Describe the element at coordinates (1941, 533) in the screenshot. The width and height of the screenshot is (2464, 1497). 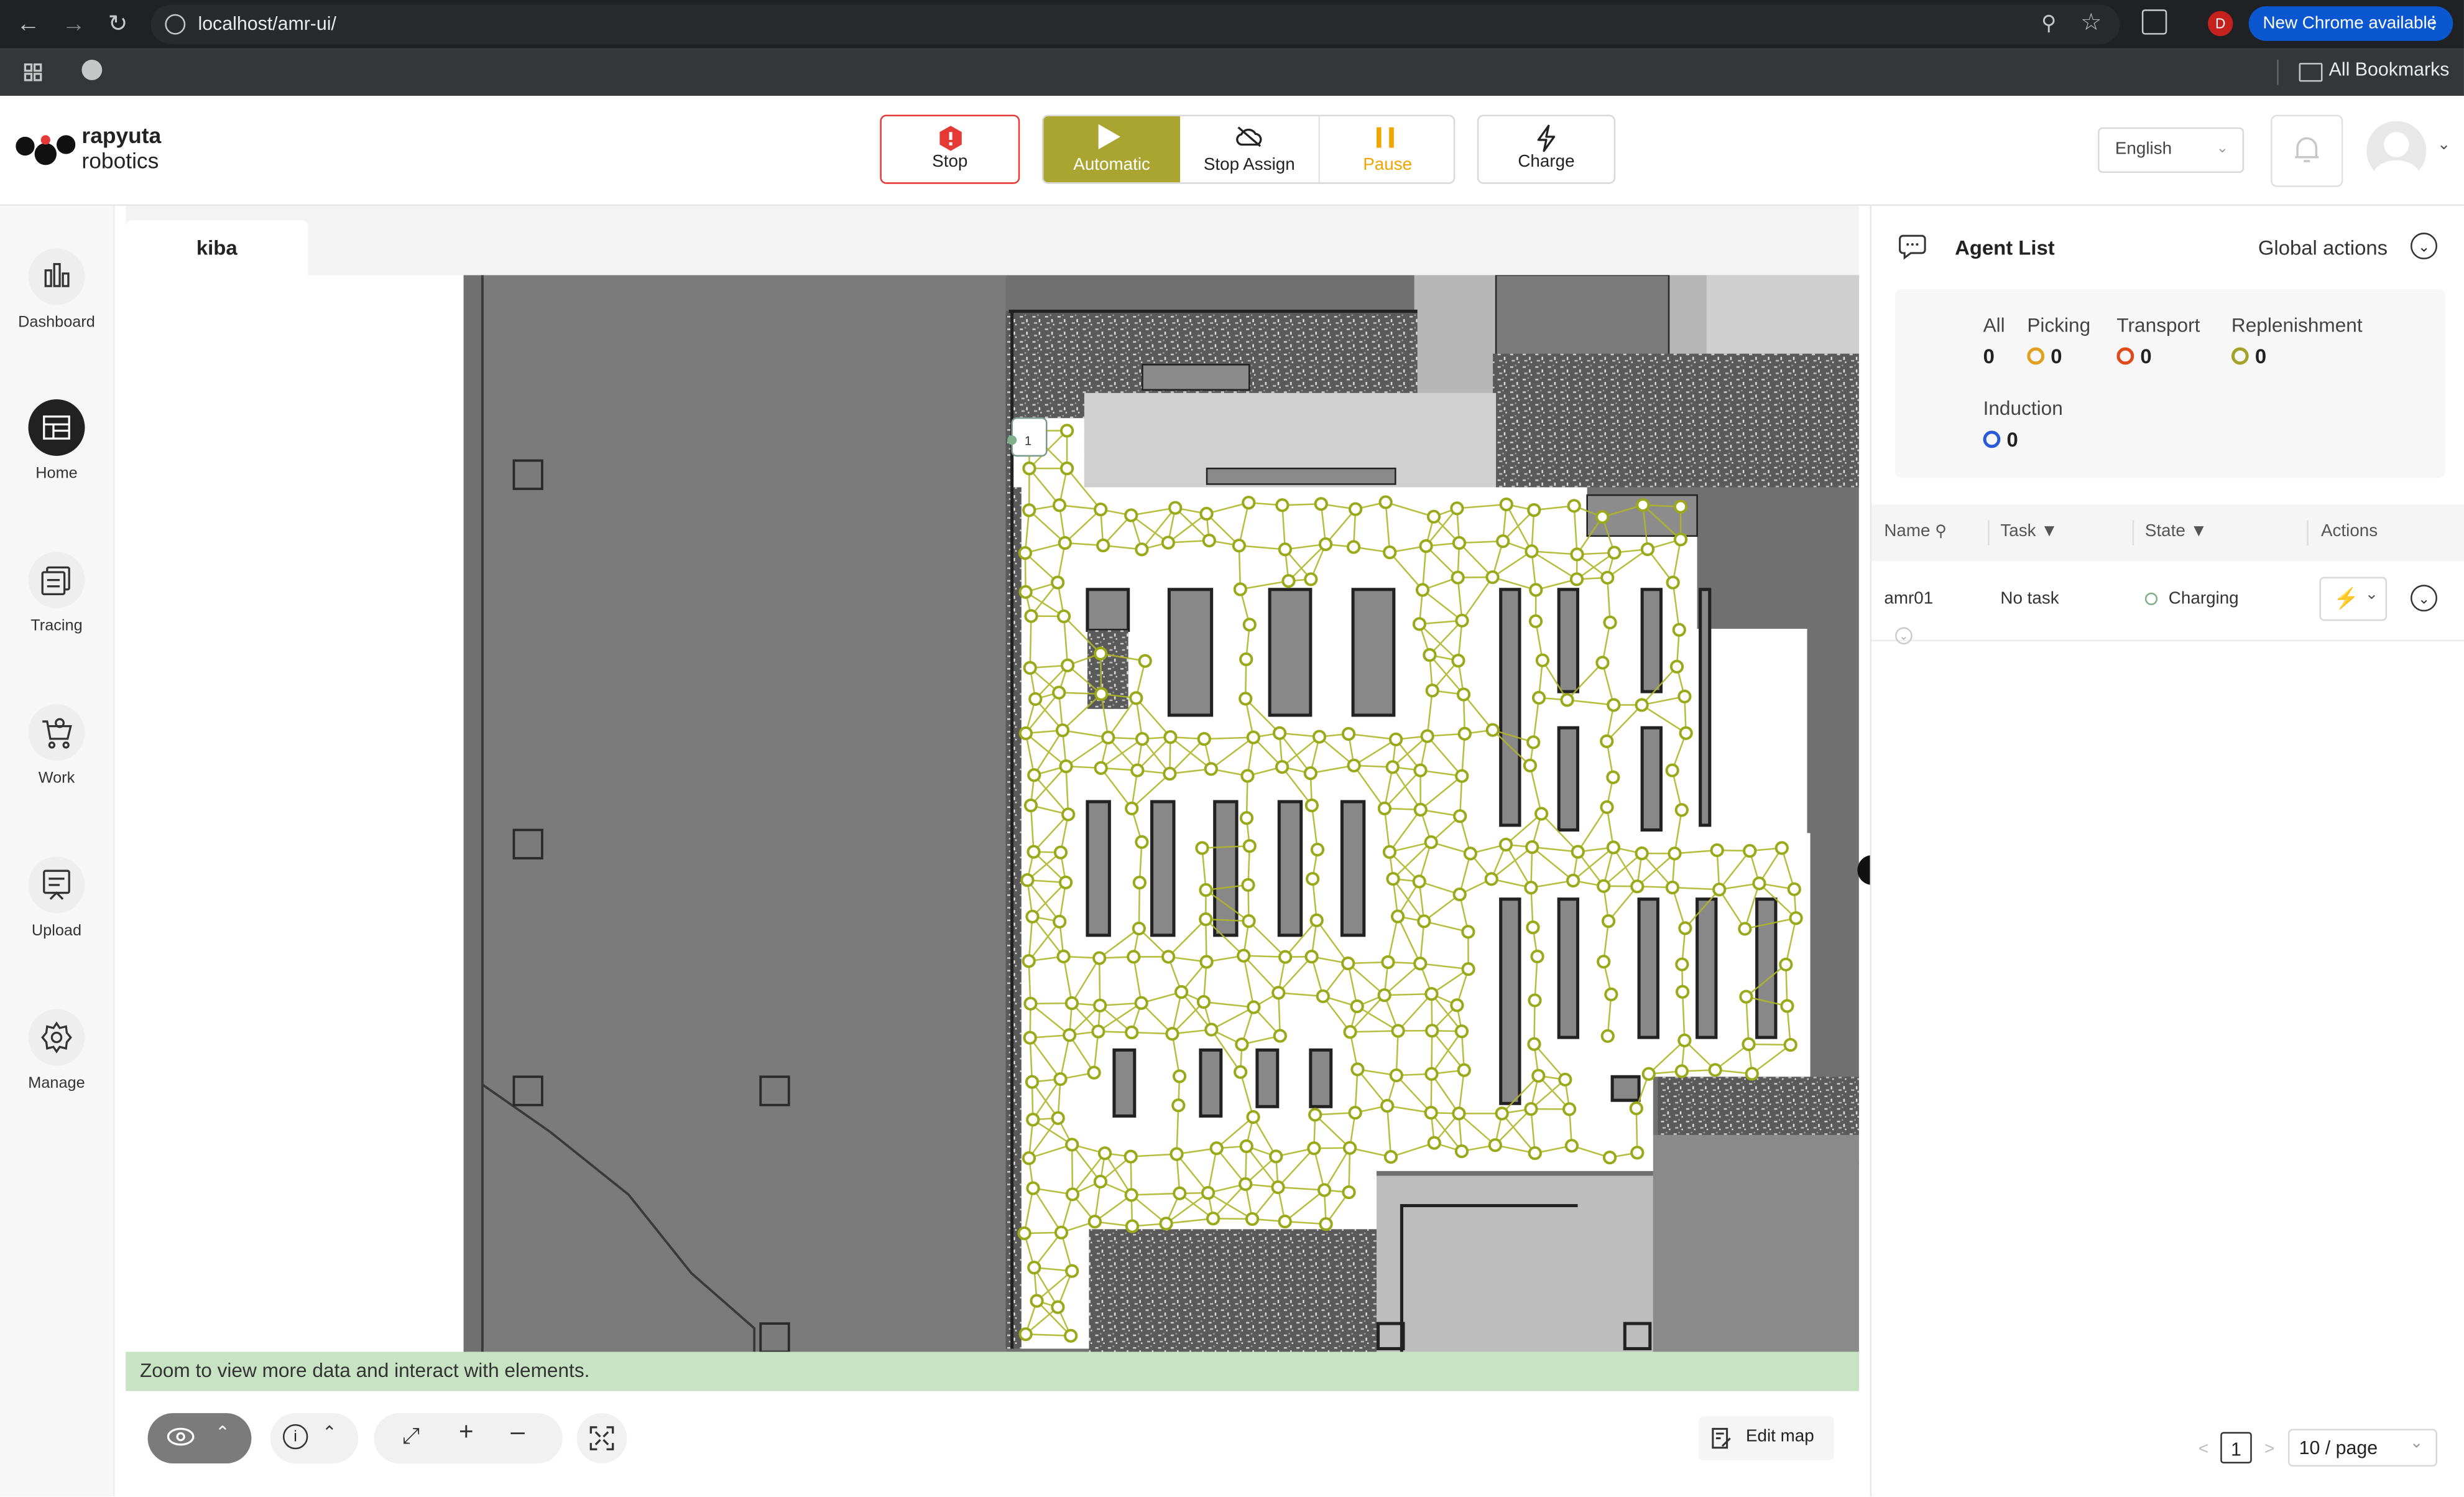
I see `search-icon: ⚲` at that location.